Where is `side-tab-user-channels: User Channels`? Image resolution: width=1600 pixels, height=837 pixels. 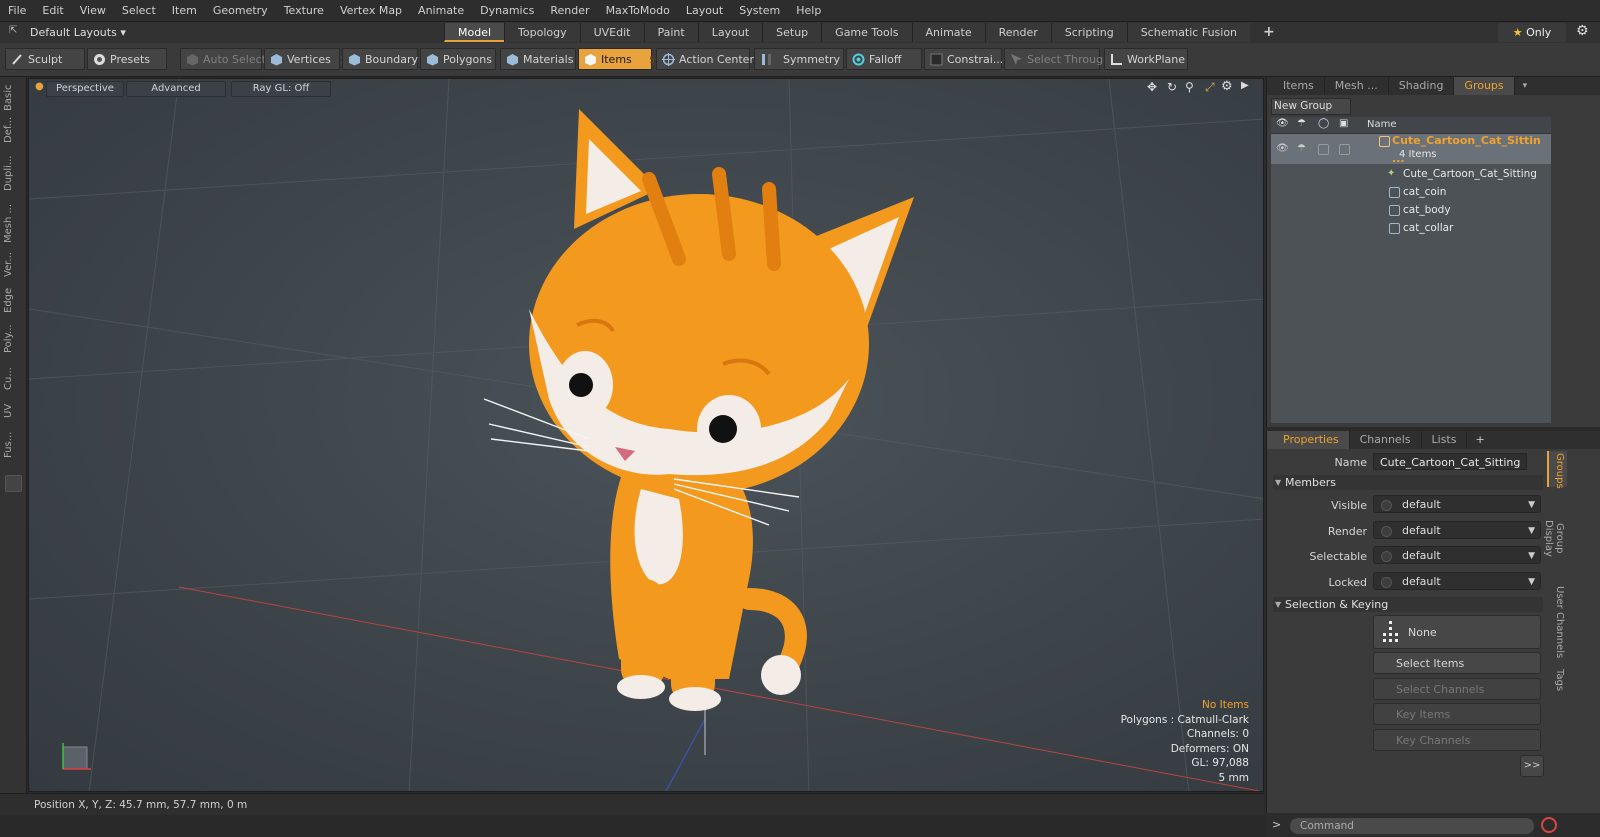 side-tab-user-channels: User Channels is located at coordinates (1557, 622).